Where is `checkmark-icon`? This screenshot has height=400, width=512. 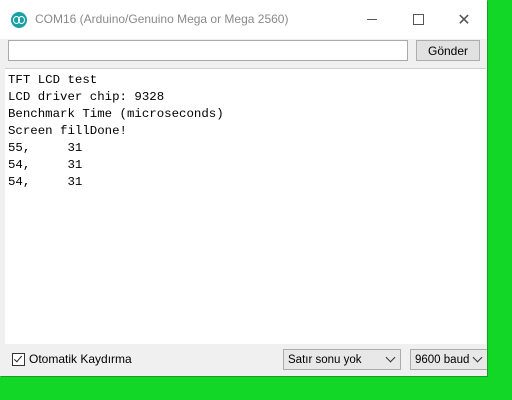
checkmark-icon is located at coordinates (18, 357).